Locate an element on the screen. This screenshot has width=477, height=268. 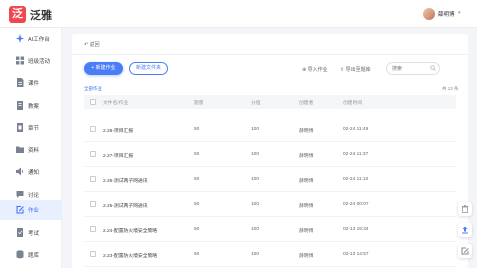
top-bar: 泛 泛雅 薛明博 ▾ is located at coordinates (238, 14).